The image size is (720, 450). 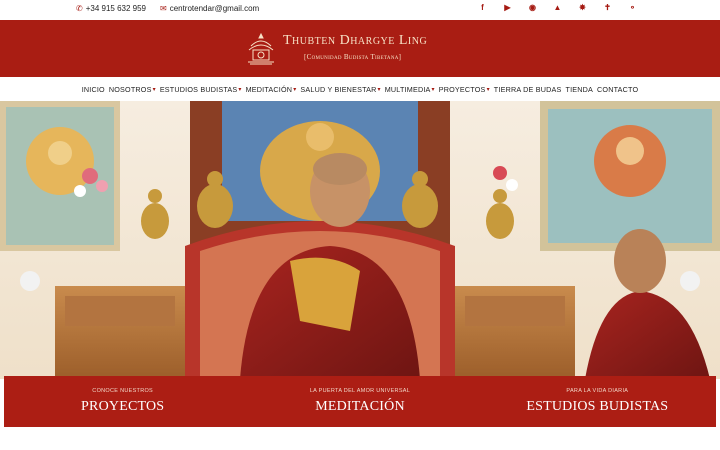 What do you see at coordinates (482, 7) in the screenshot?
I see `facebook-icon: f` at bounding box center [482, 7].